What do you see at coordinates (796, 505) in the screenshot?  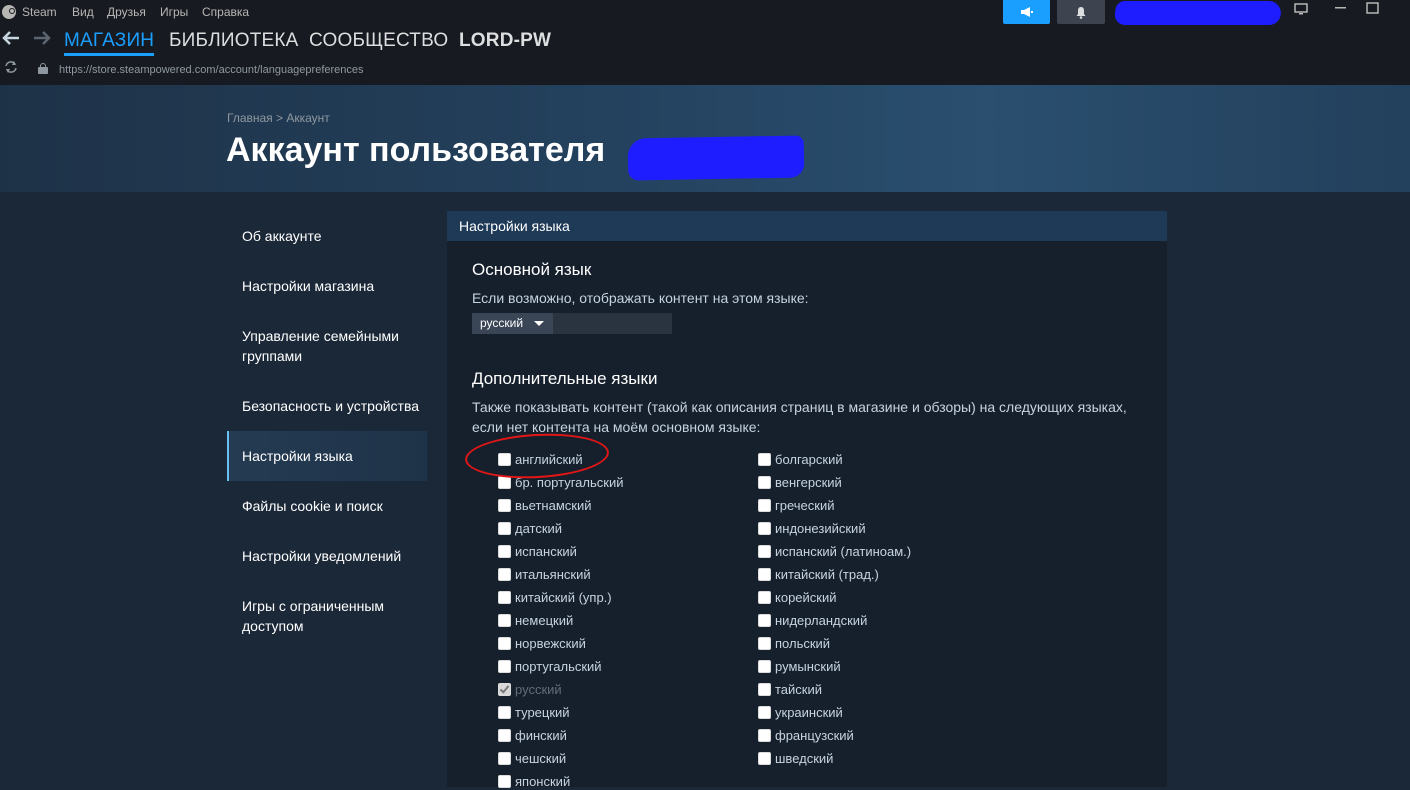 I see `language-checkbox-row: греческий` at bounding box center [796, 505].